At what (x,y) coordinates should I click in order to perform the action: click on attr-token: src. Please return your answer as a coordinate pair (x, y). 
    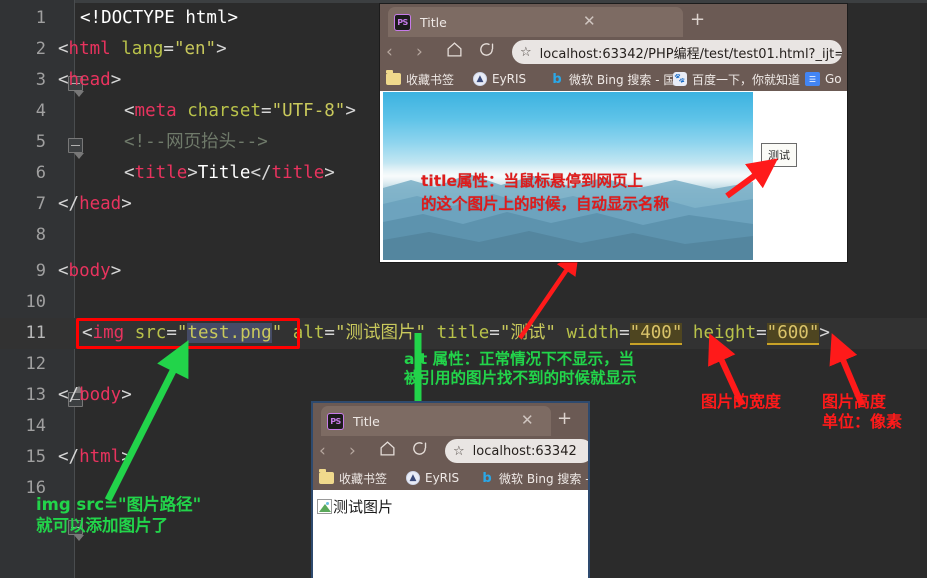
    Looking at the image, I should click on (150, 333).